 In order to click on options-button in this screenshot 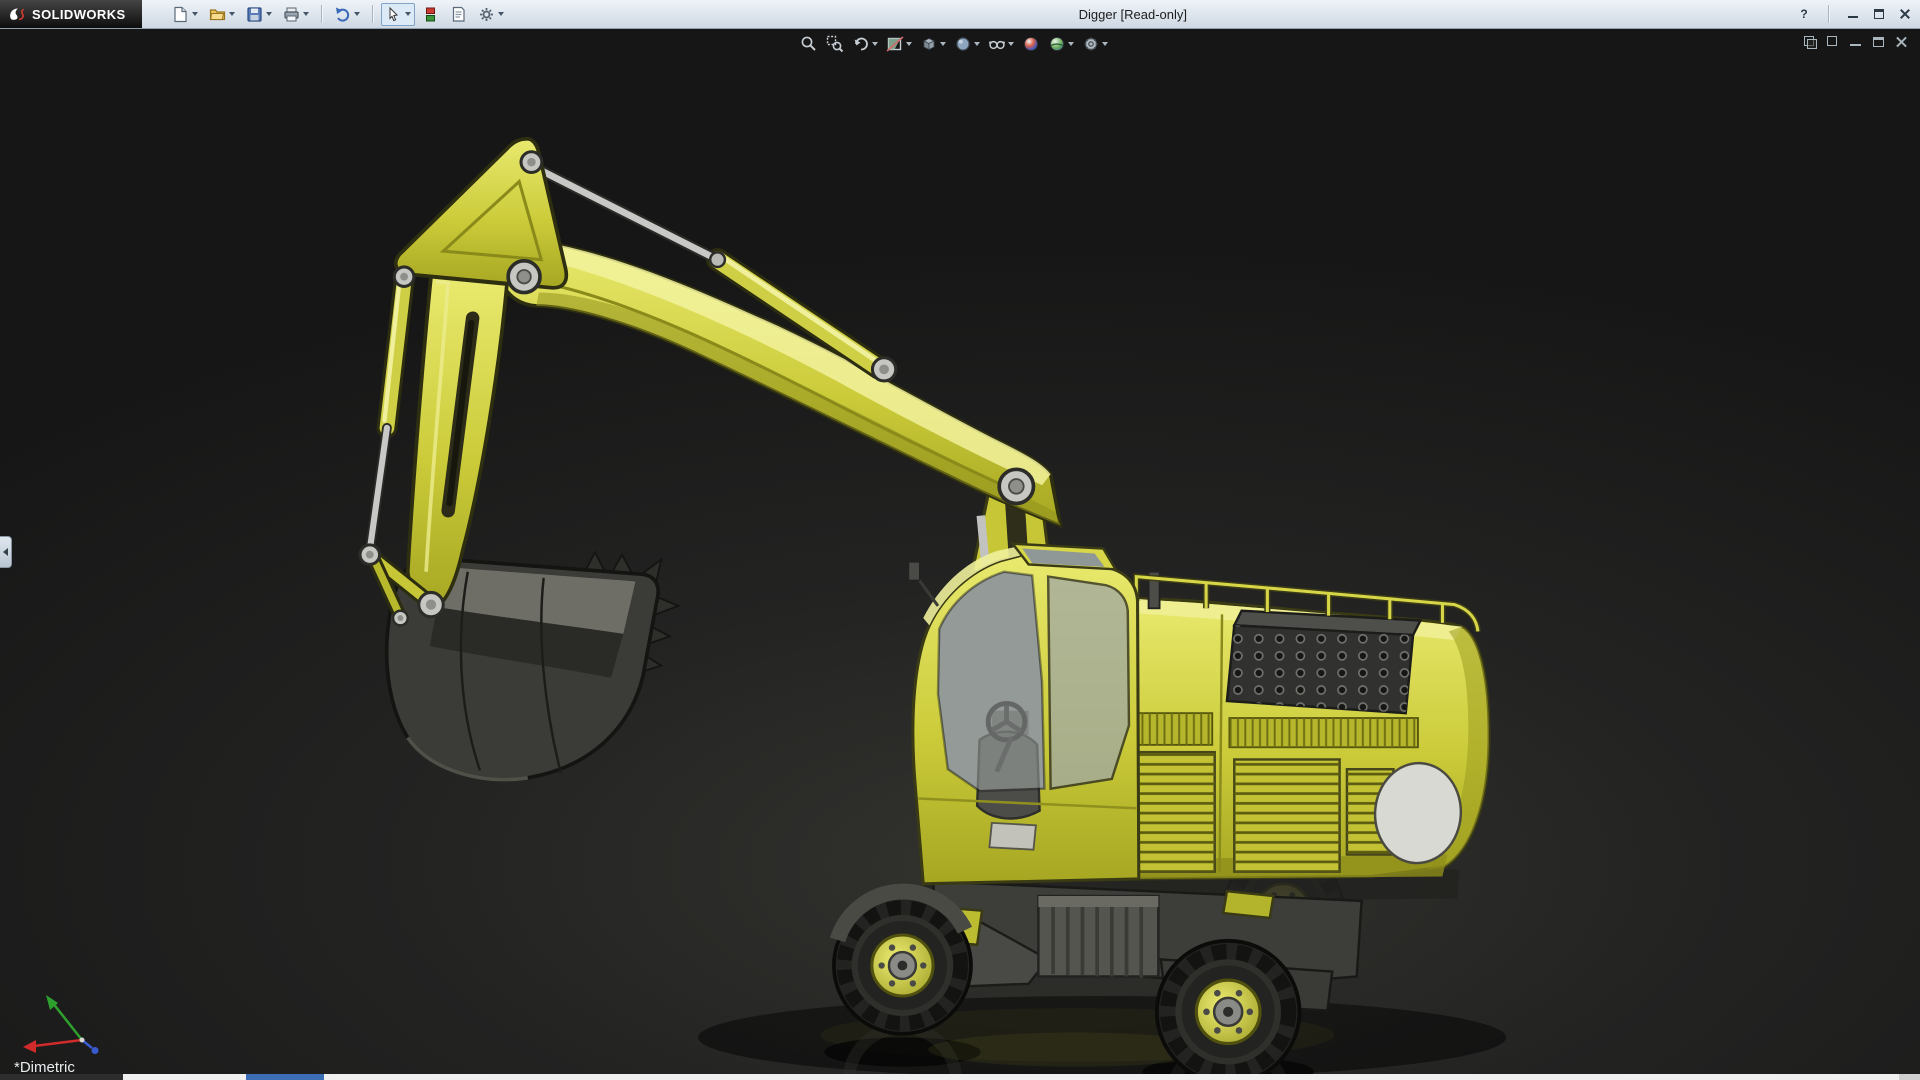, I will do `click(491, 14)`.